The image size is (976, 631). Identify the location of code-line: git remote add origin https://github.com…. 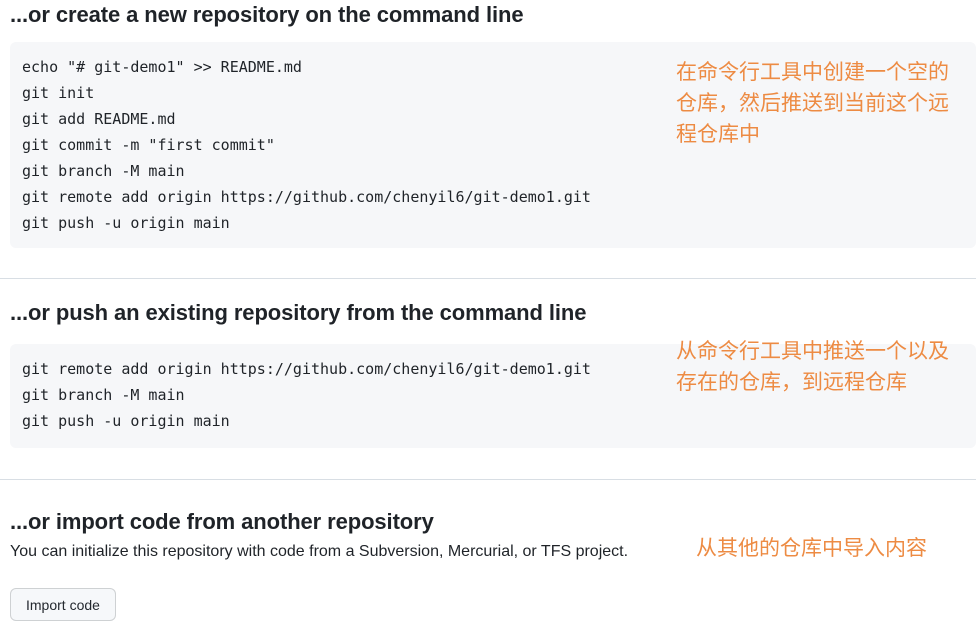
(306, 197).